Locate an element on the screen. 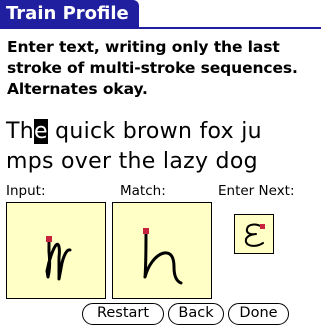  epsilon-e-glyph-icon is located at coordinates (254, 235).